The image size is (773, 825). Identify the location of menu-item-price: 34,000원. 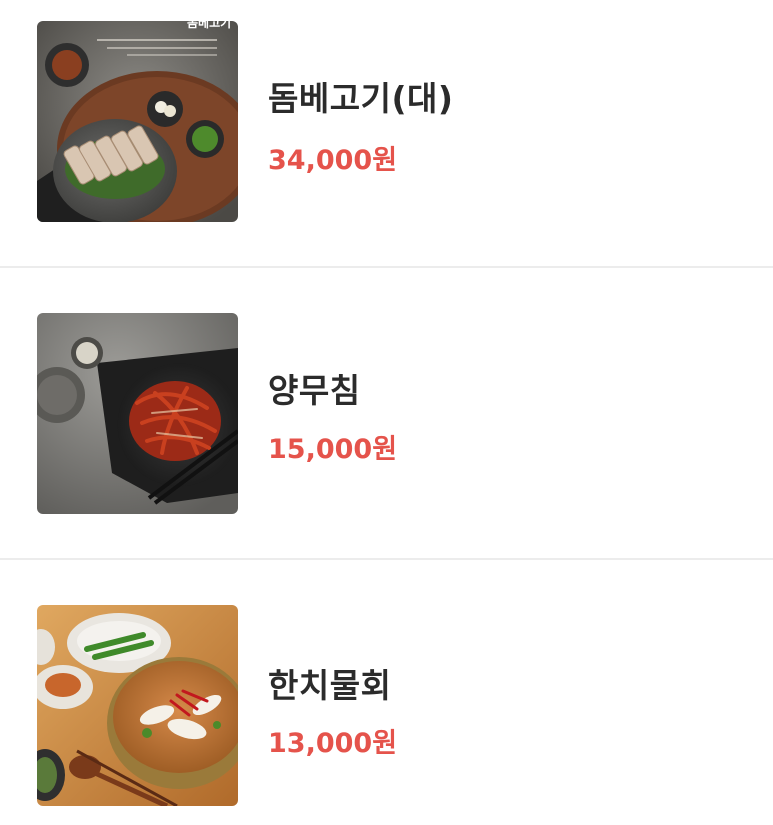
(333, 160).